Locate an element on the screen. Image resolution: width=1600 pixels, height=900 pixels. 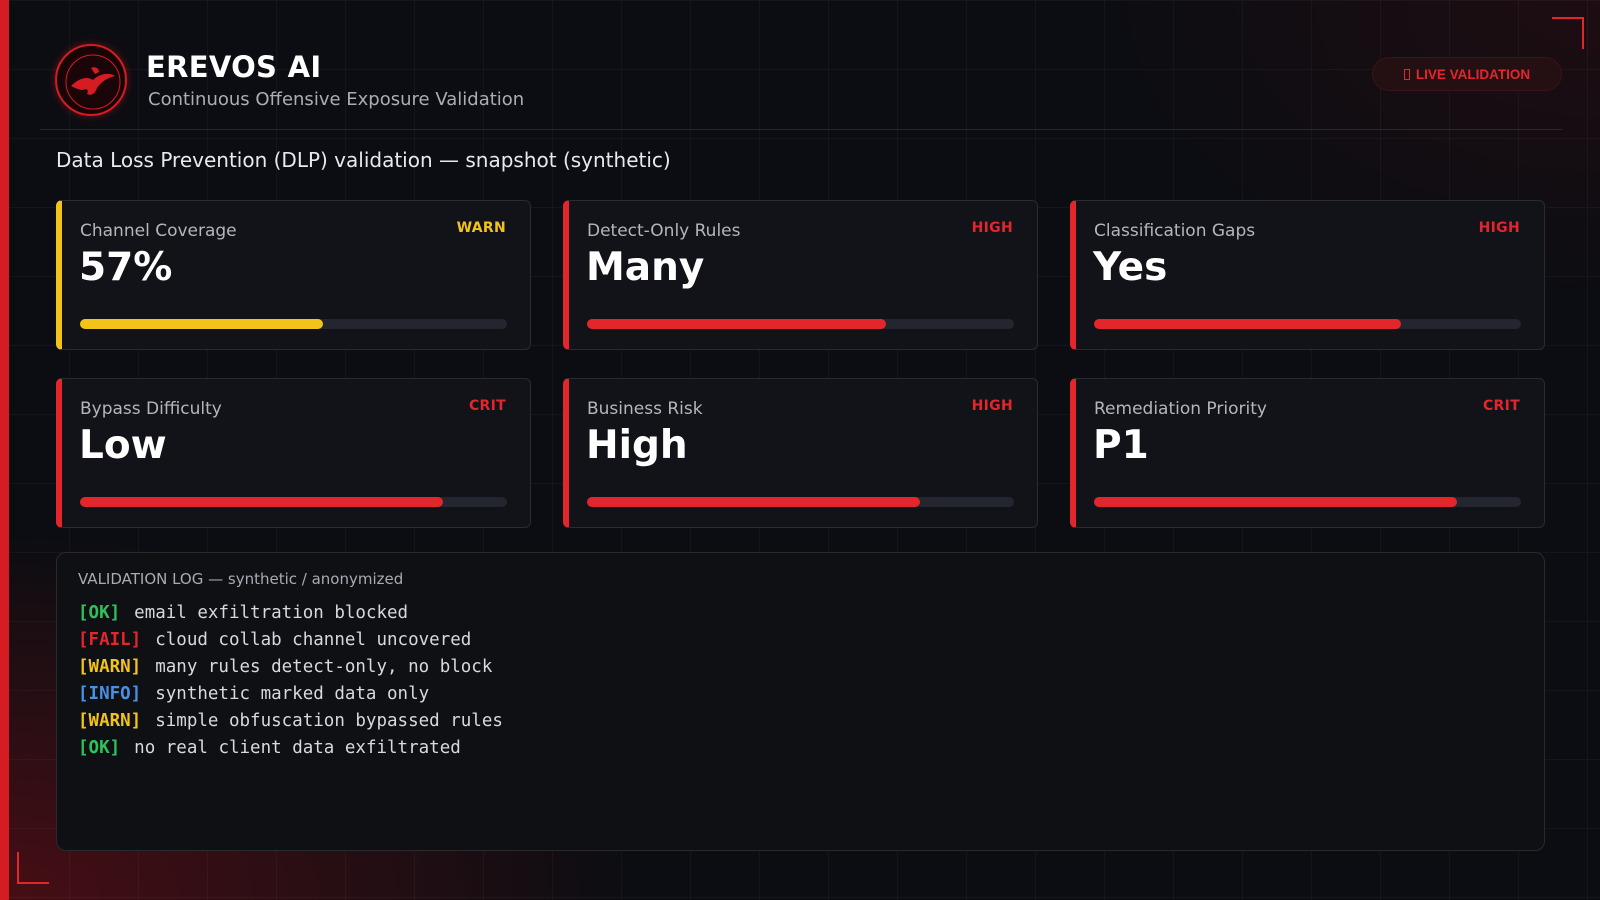
metric-value: Low is located at coordinates (123, 445).